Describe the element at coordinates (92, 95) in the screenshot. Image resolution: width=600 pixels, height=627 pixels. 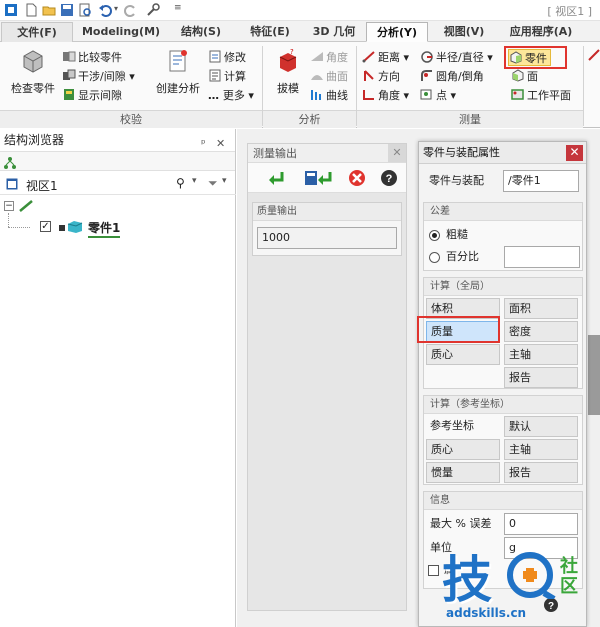
I see `show-gap-button: 显示间隙` at that location.